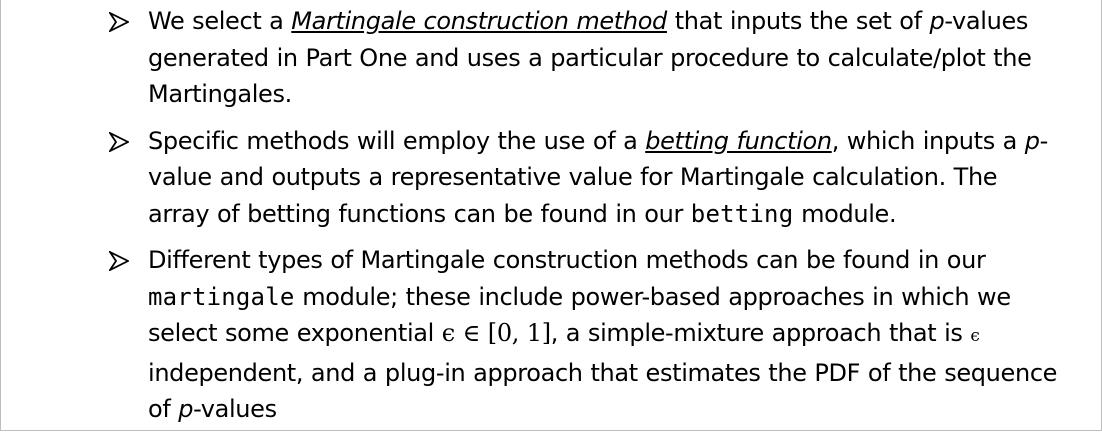 This screenshot has width=1102, height=438. What do you see at coordinates (798, 21) in the screenshot?
I see `bullet-text: that inputs the set of` at bounding box center [798, 21].